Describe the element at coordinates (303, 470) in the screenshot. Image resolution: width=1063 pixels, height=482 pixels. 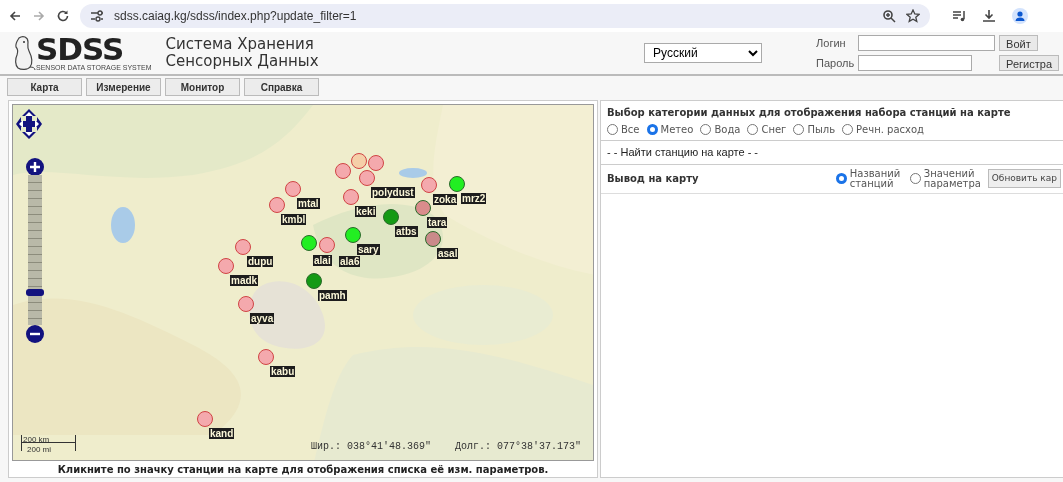
I see `map-hint: Кликните по значку станции на карте для отображения списка её изм. параметров.` at that location.